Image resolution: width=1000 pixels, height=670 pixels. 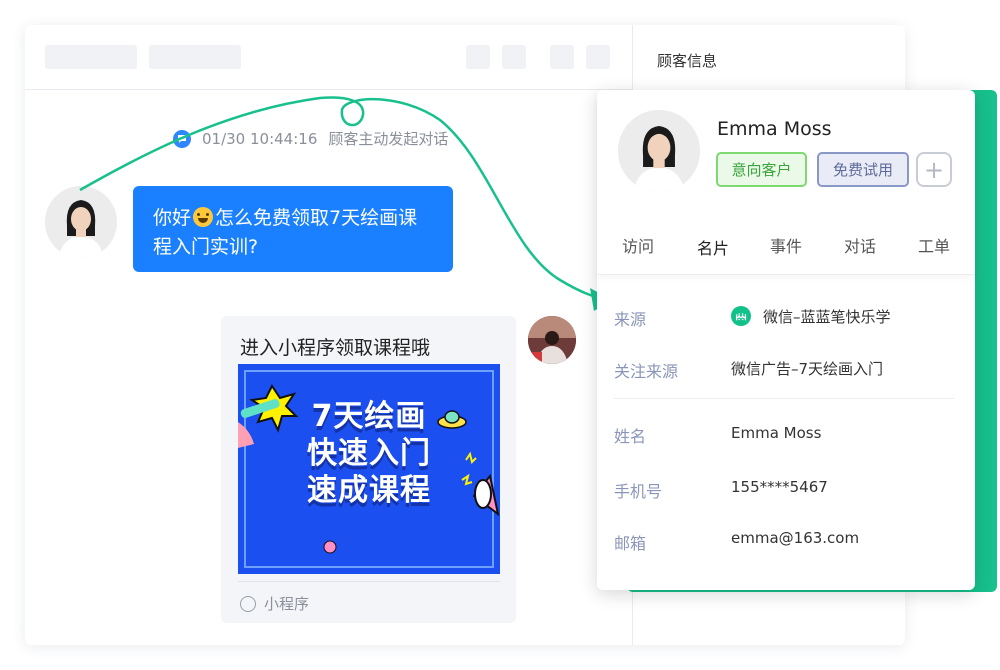 I want to click on system-message: 01/30 10:44:16 顾客主动发起对话, so click(x=310, y=138).